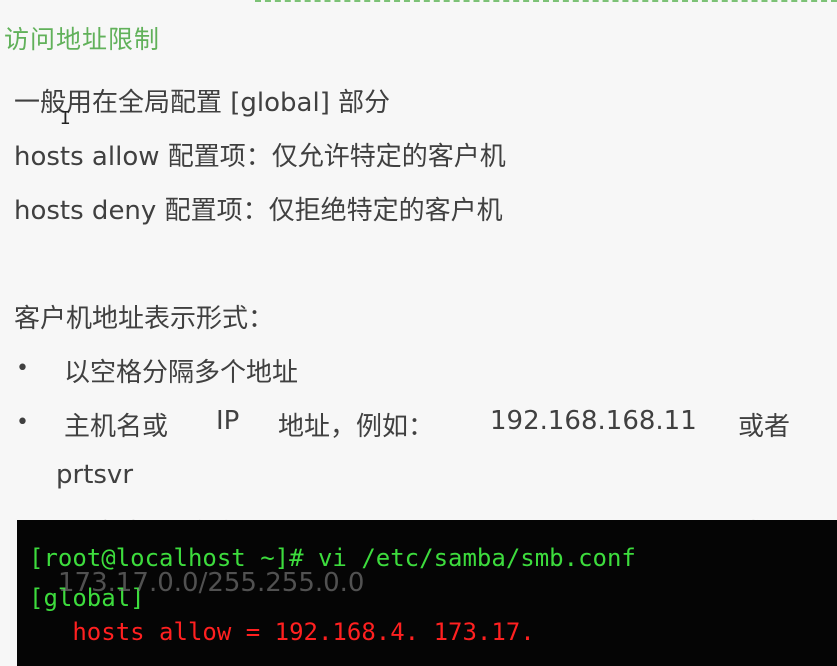 Image resolution: width=837 pixels, height=666 pixels. What do you see at coordinates (260, 157) in the screenshot?
I see `hosts-allow-line: hosts allow 配置项：仅允许特定的客户机` at bounding box center [260, 157].